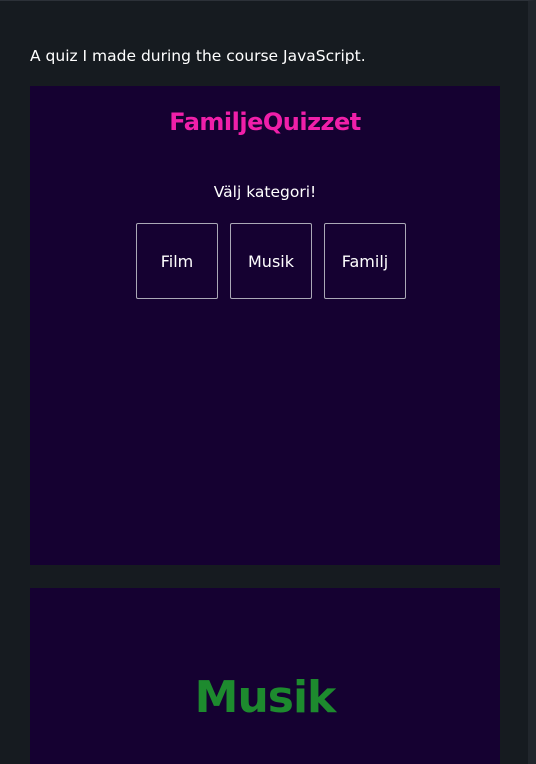 The height and width of the screenshot is (764, 536). What do you see at coordinates (265, 122) in the screenshot?
I see `quiz-title: FamiljeQuizzet` at bounding box center [265, 122].